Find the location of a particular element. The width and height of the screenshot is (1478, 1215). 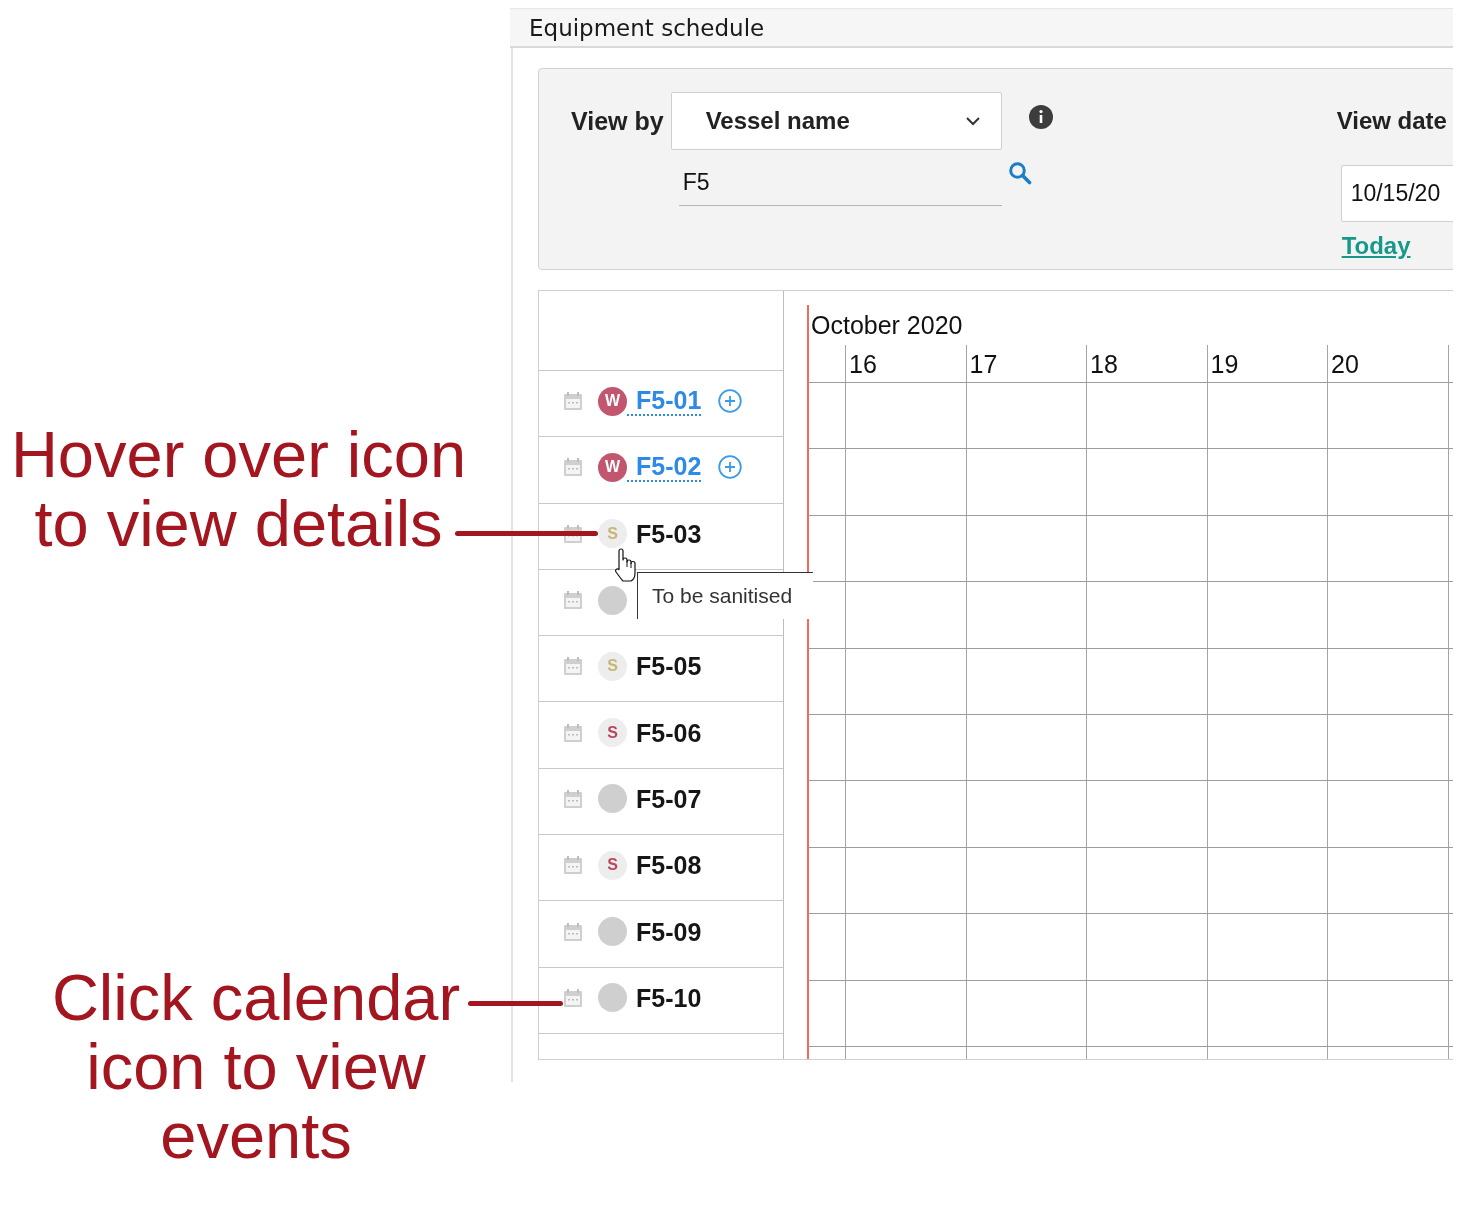

field-label: View date is located at coordinates (1391, 120).